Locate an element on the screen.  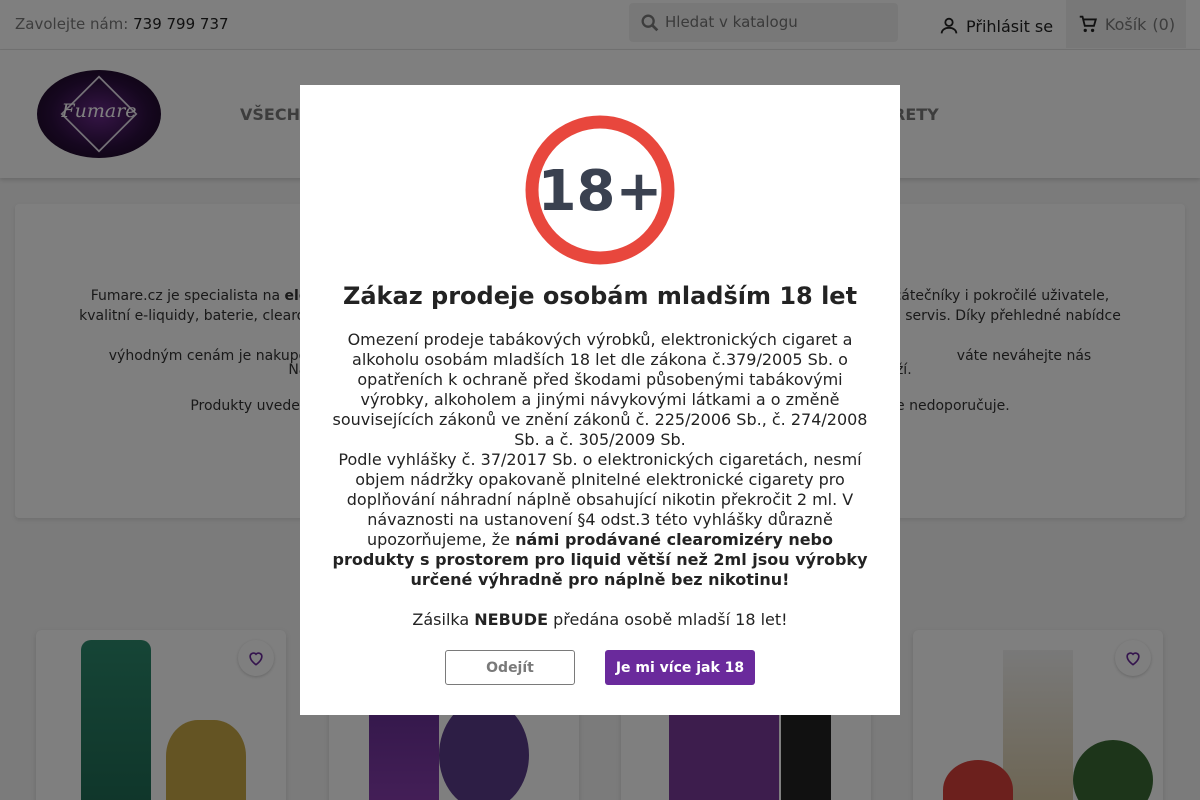
badge-text: 18+ is located at coordinates (600, 191).